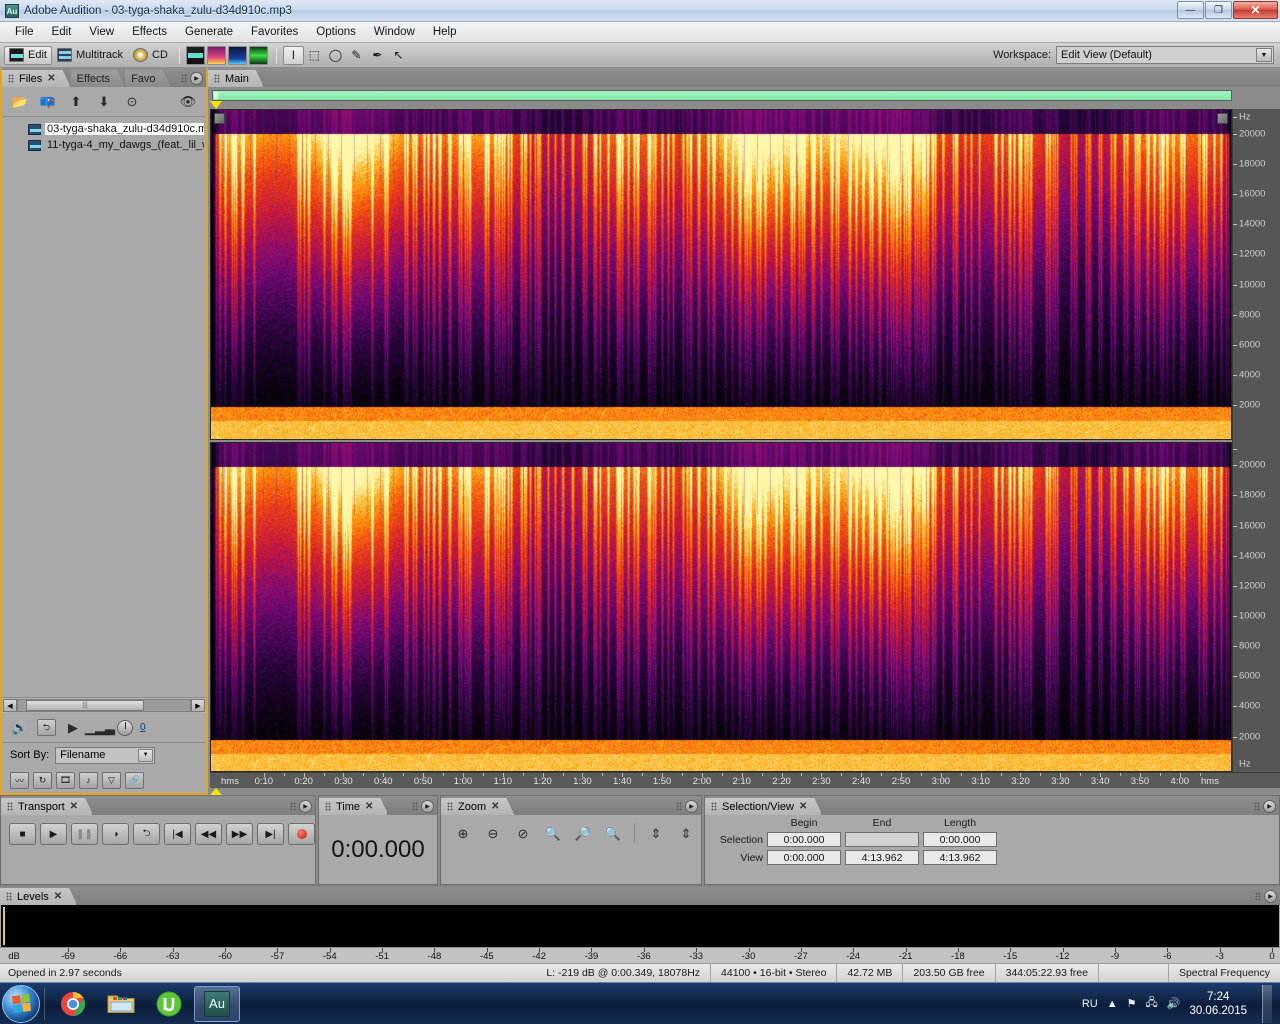  Describe the element at coordinates (28, 55) in the screenshot. I see `mode-button-edit: Edit` at that location.